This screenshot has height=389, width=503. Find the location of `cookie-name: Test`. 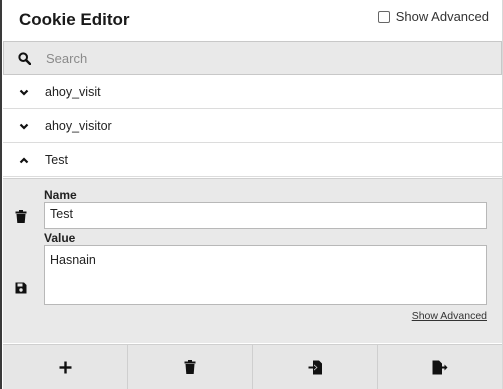

cookie-name: Test is located at coordinates (56, 160).